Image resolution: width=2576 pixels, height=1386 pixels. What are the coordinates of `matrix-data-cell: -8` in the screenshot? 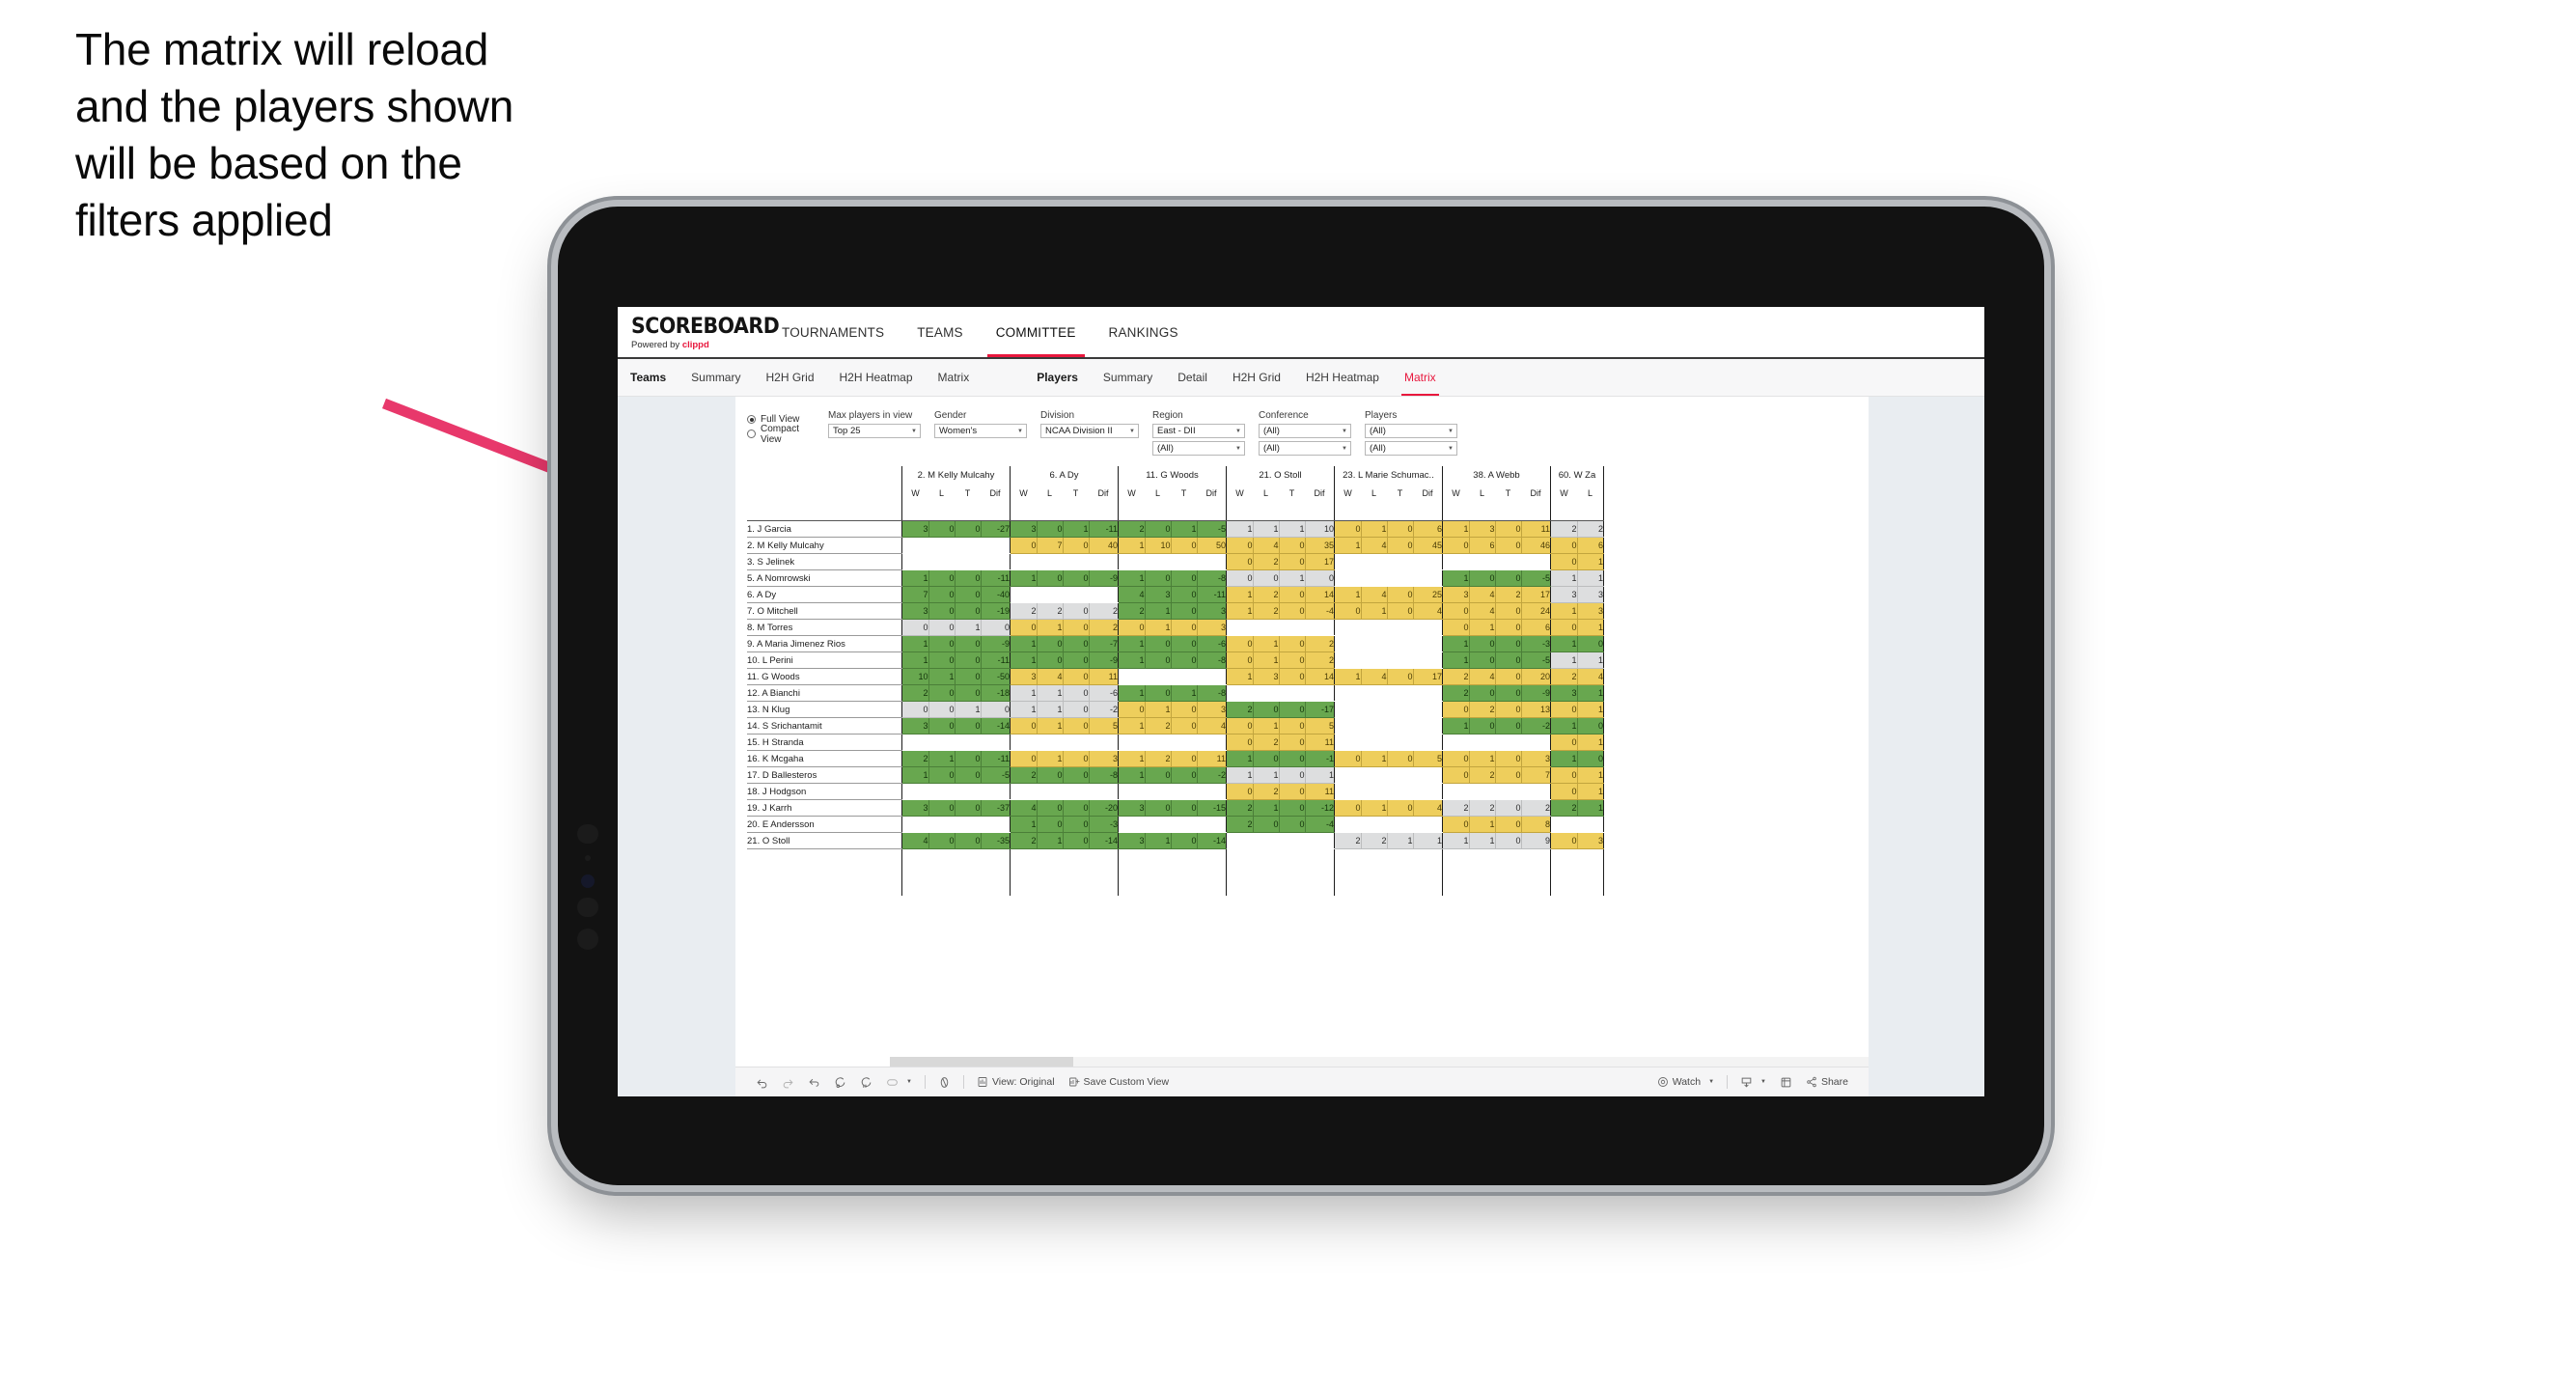 It's located at (1212, 693).